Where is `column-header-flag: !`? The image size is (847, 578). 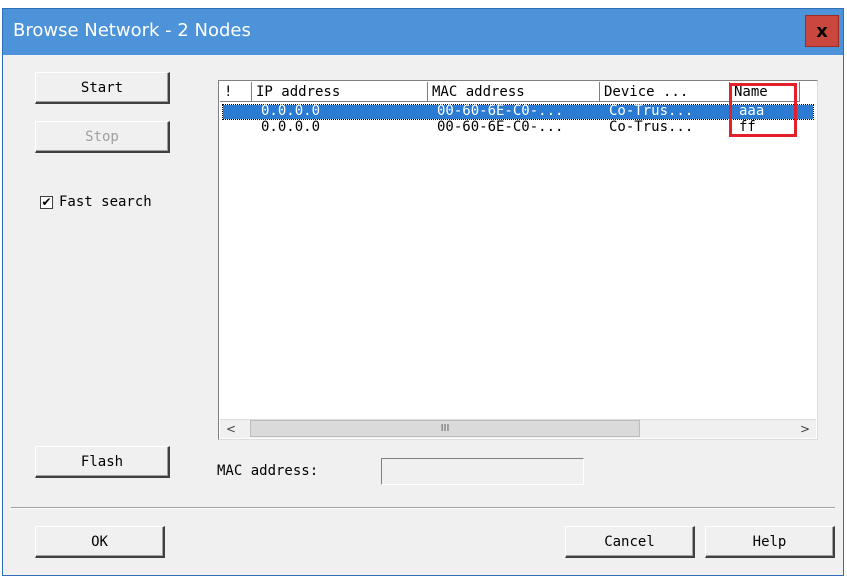
column-header-flag: ! is located at coordinates (236, 92).